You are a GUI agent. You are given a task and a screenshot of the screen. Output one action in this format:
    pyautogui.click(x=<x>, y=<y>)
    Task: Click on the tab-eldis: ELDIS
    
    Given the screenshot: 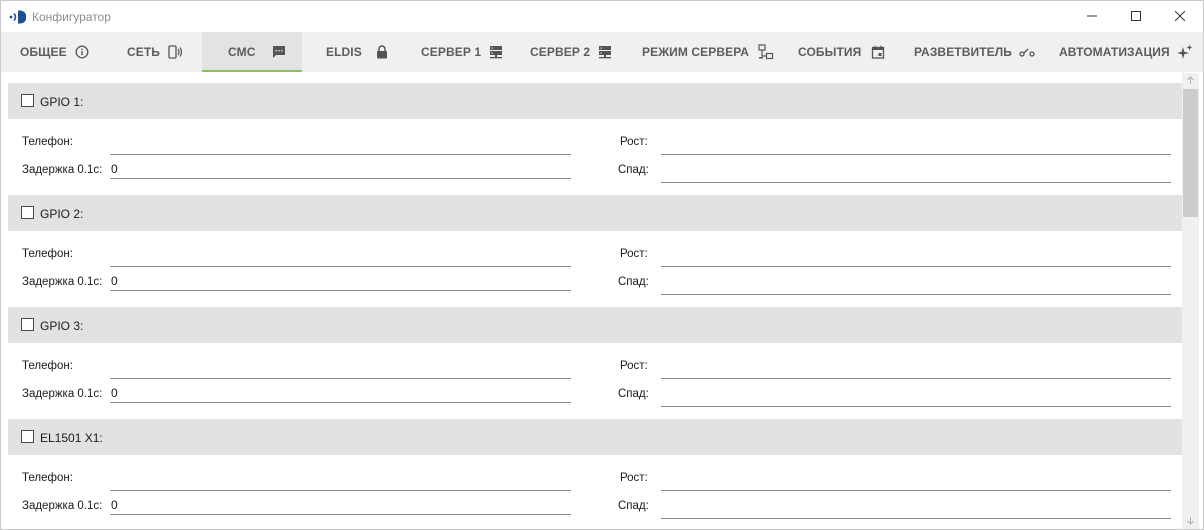 What is the action you would take?
    pyautogui.click(x=358, y=52)
    